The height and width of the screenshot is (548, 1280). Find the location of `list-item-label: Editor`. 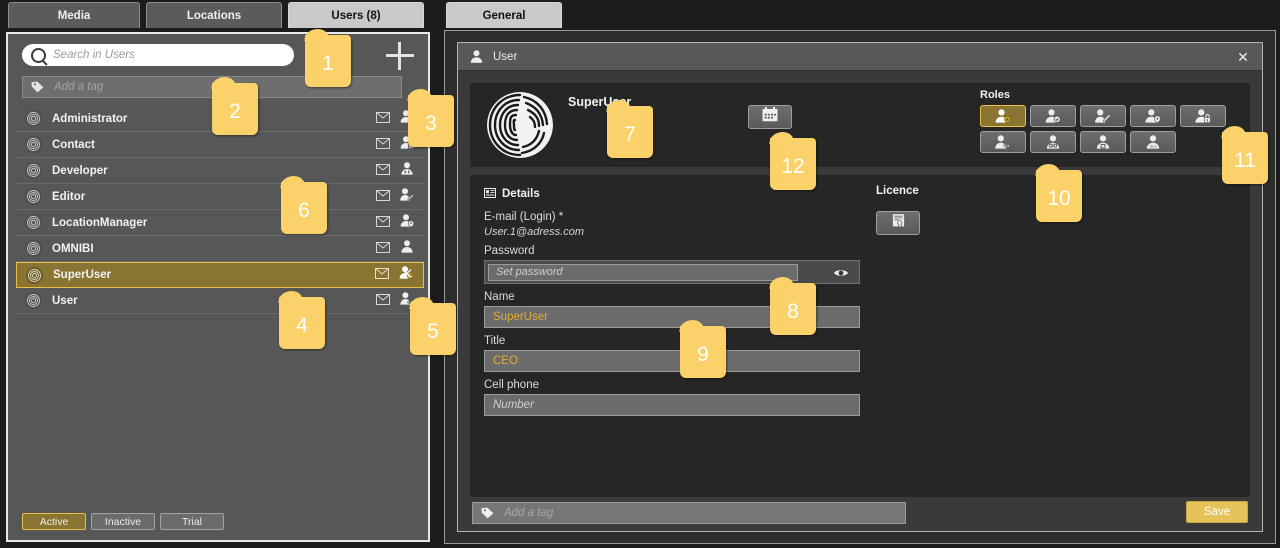

list-item-label: Editor is located at coordinates (69, 196).